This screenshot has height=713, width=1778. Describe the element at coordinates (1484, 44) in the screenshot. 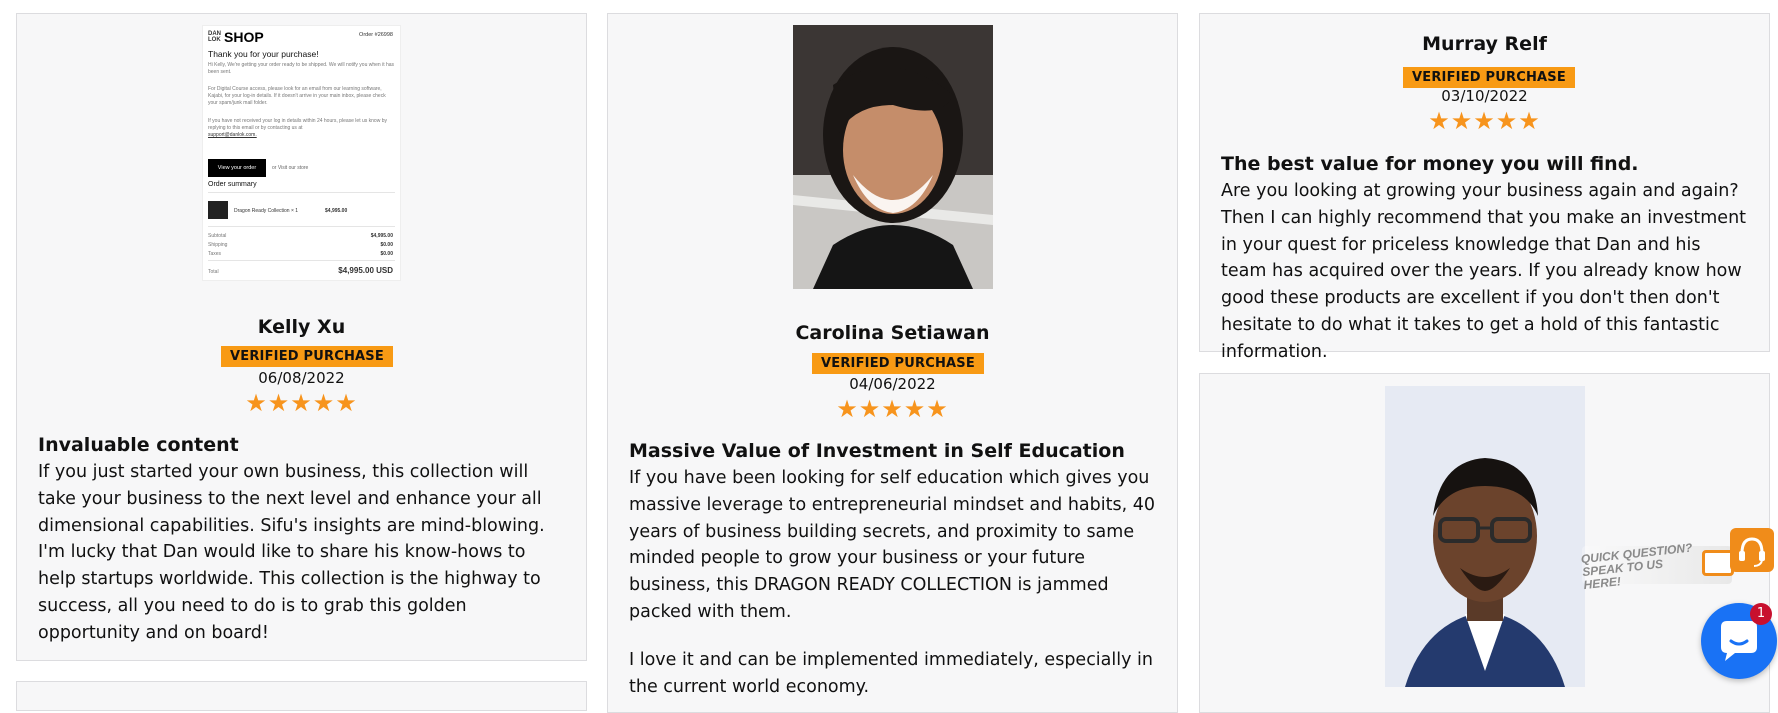

I see `reviewer-name: Murray Relf` at that location.